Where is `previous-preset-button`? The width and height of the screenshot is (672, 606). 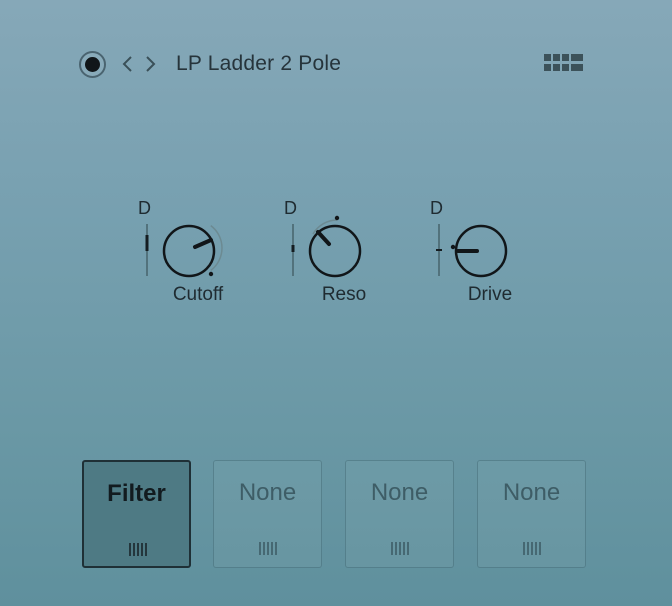
previous-preset-button is located at coordinates (128, 64).